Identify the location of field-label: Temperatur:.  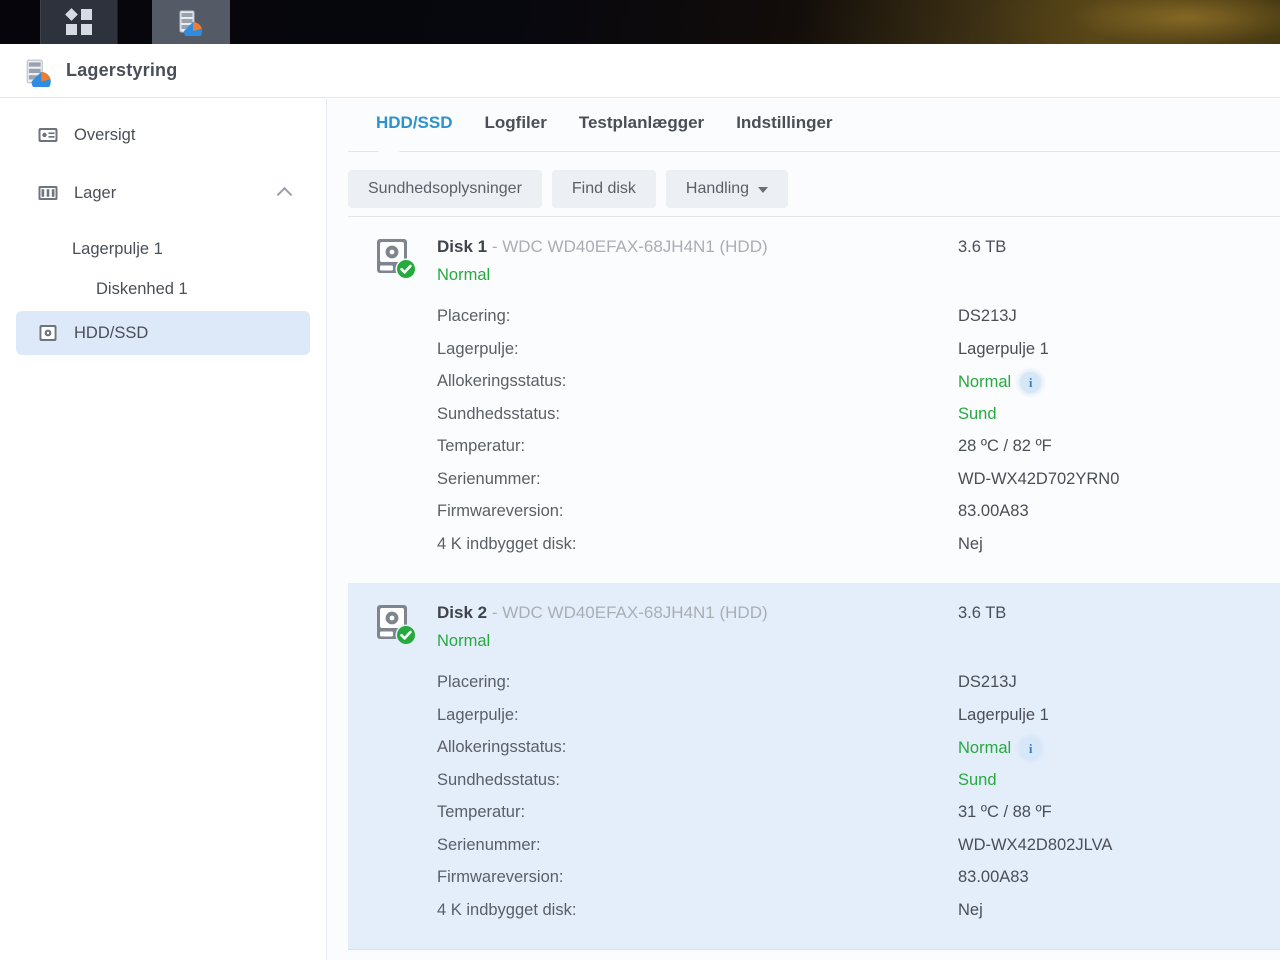
(481, 812).